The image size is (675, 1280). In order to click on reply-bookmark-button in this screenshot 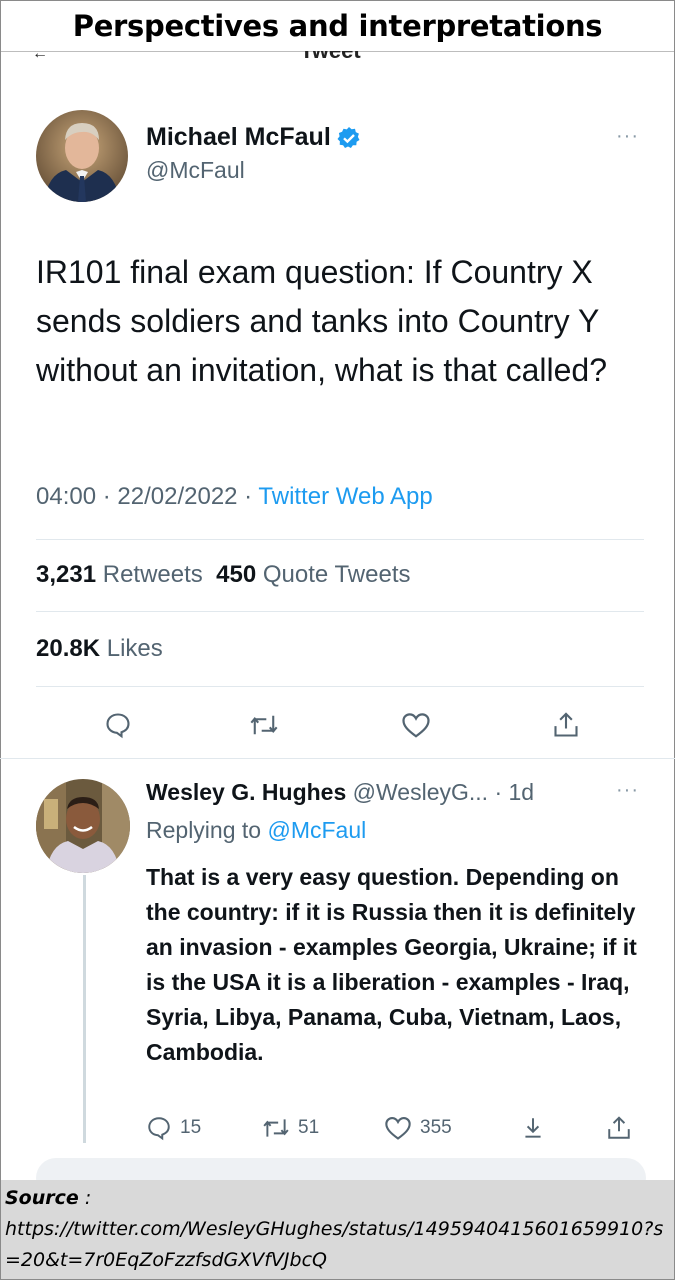, I will do `click(533, 1128)`.